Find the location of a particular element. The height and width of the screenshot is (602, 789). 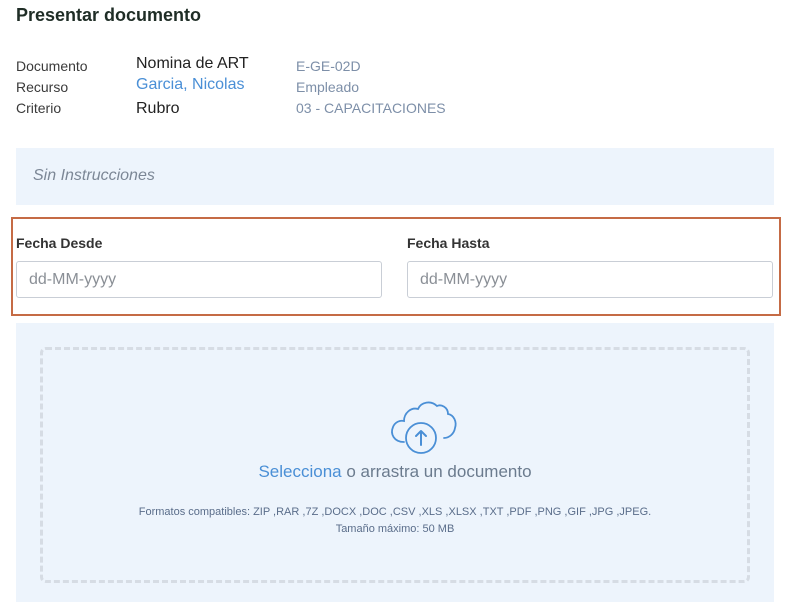

documento-code: E-GE-02D is located at coordinates (328, 66).